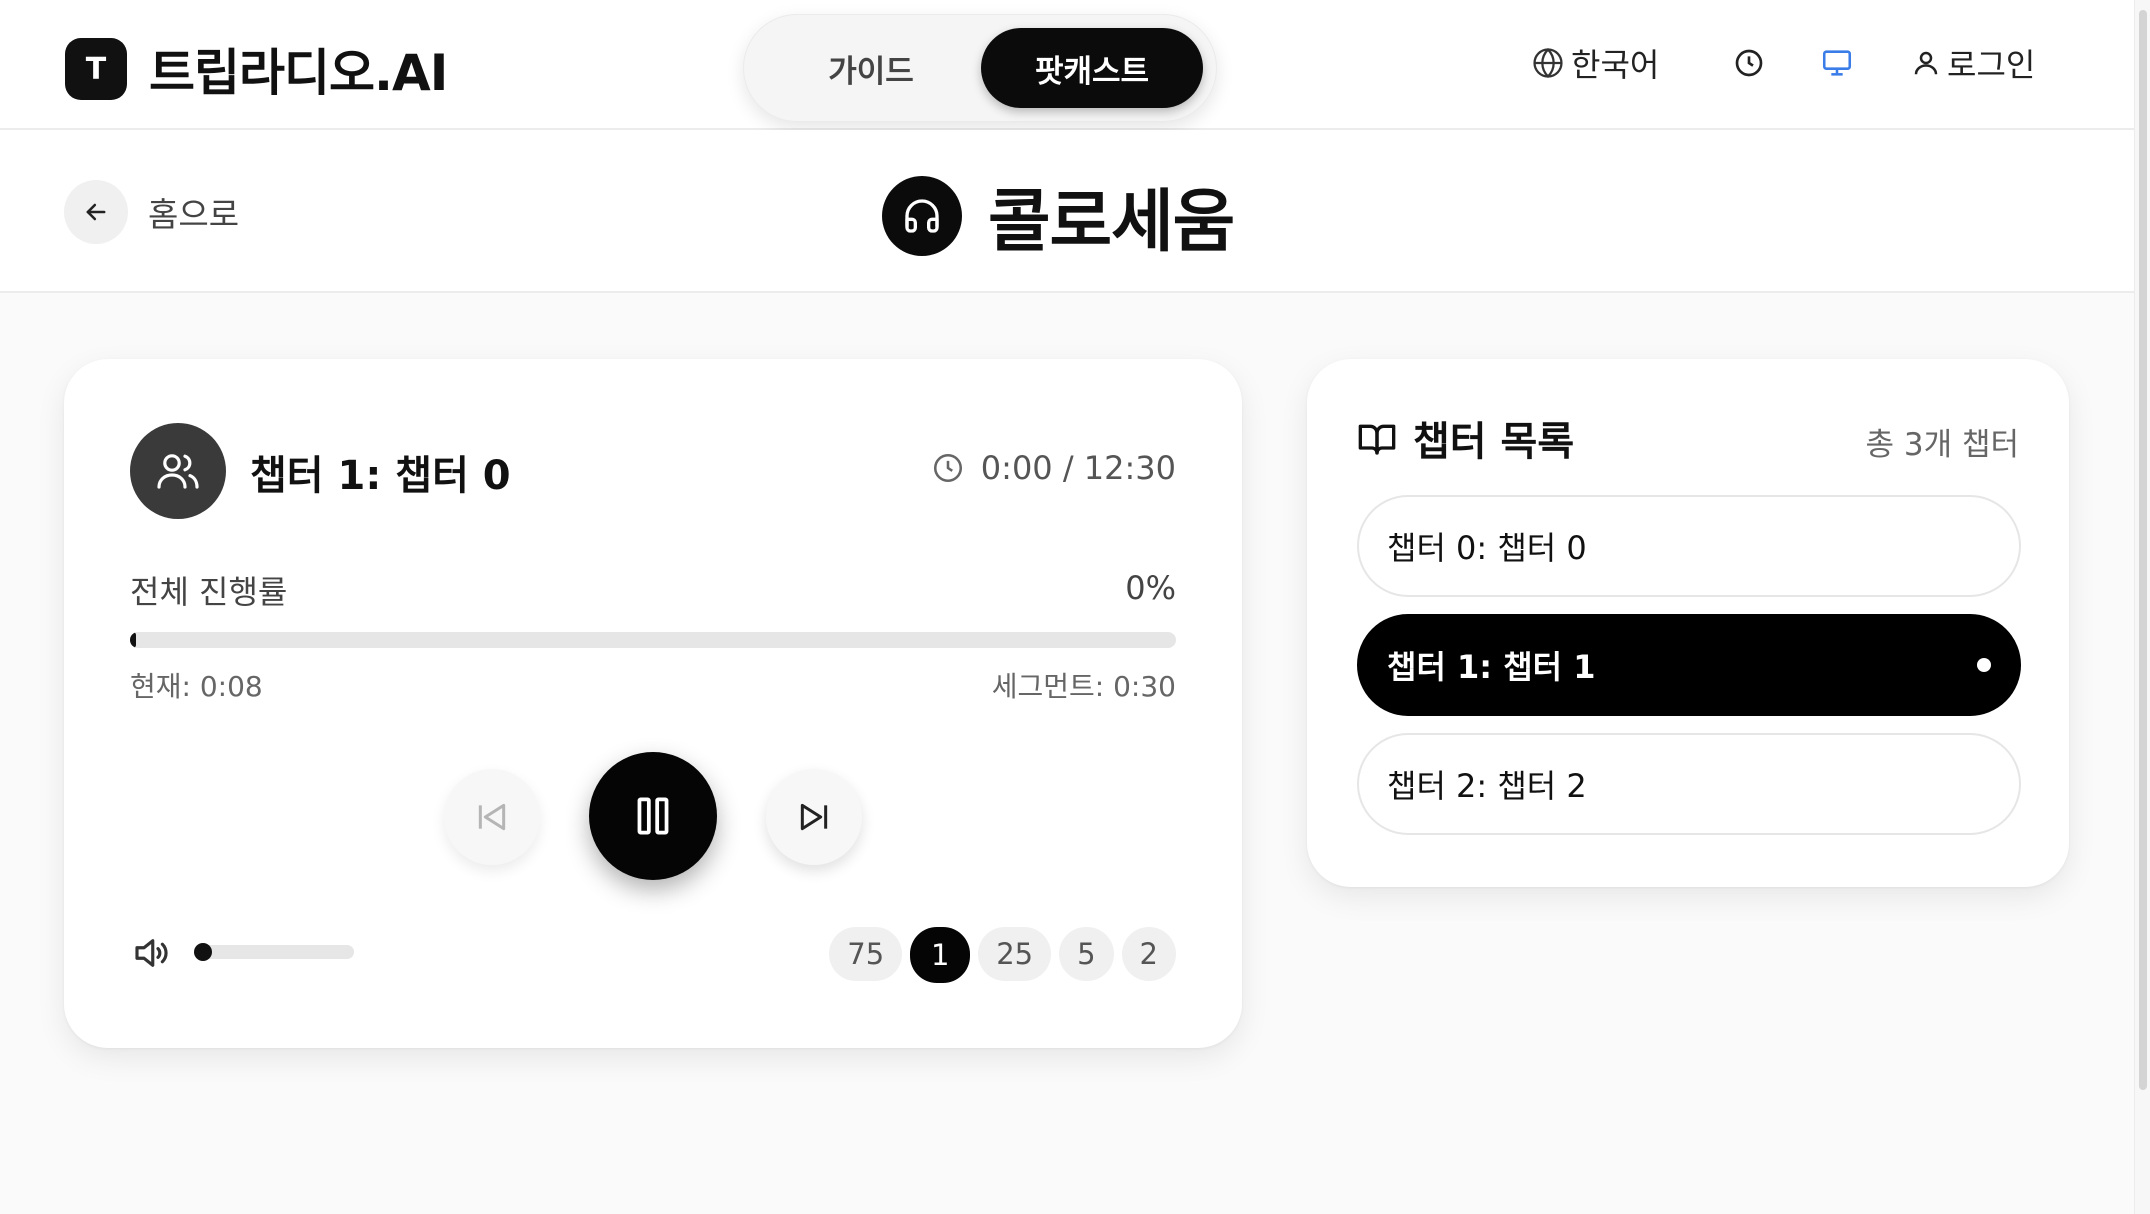 The width and height of the screenshot is (2150, 1214). I want to click on chapter-list-header: 챕터 목록, so click(1465, 438).